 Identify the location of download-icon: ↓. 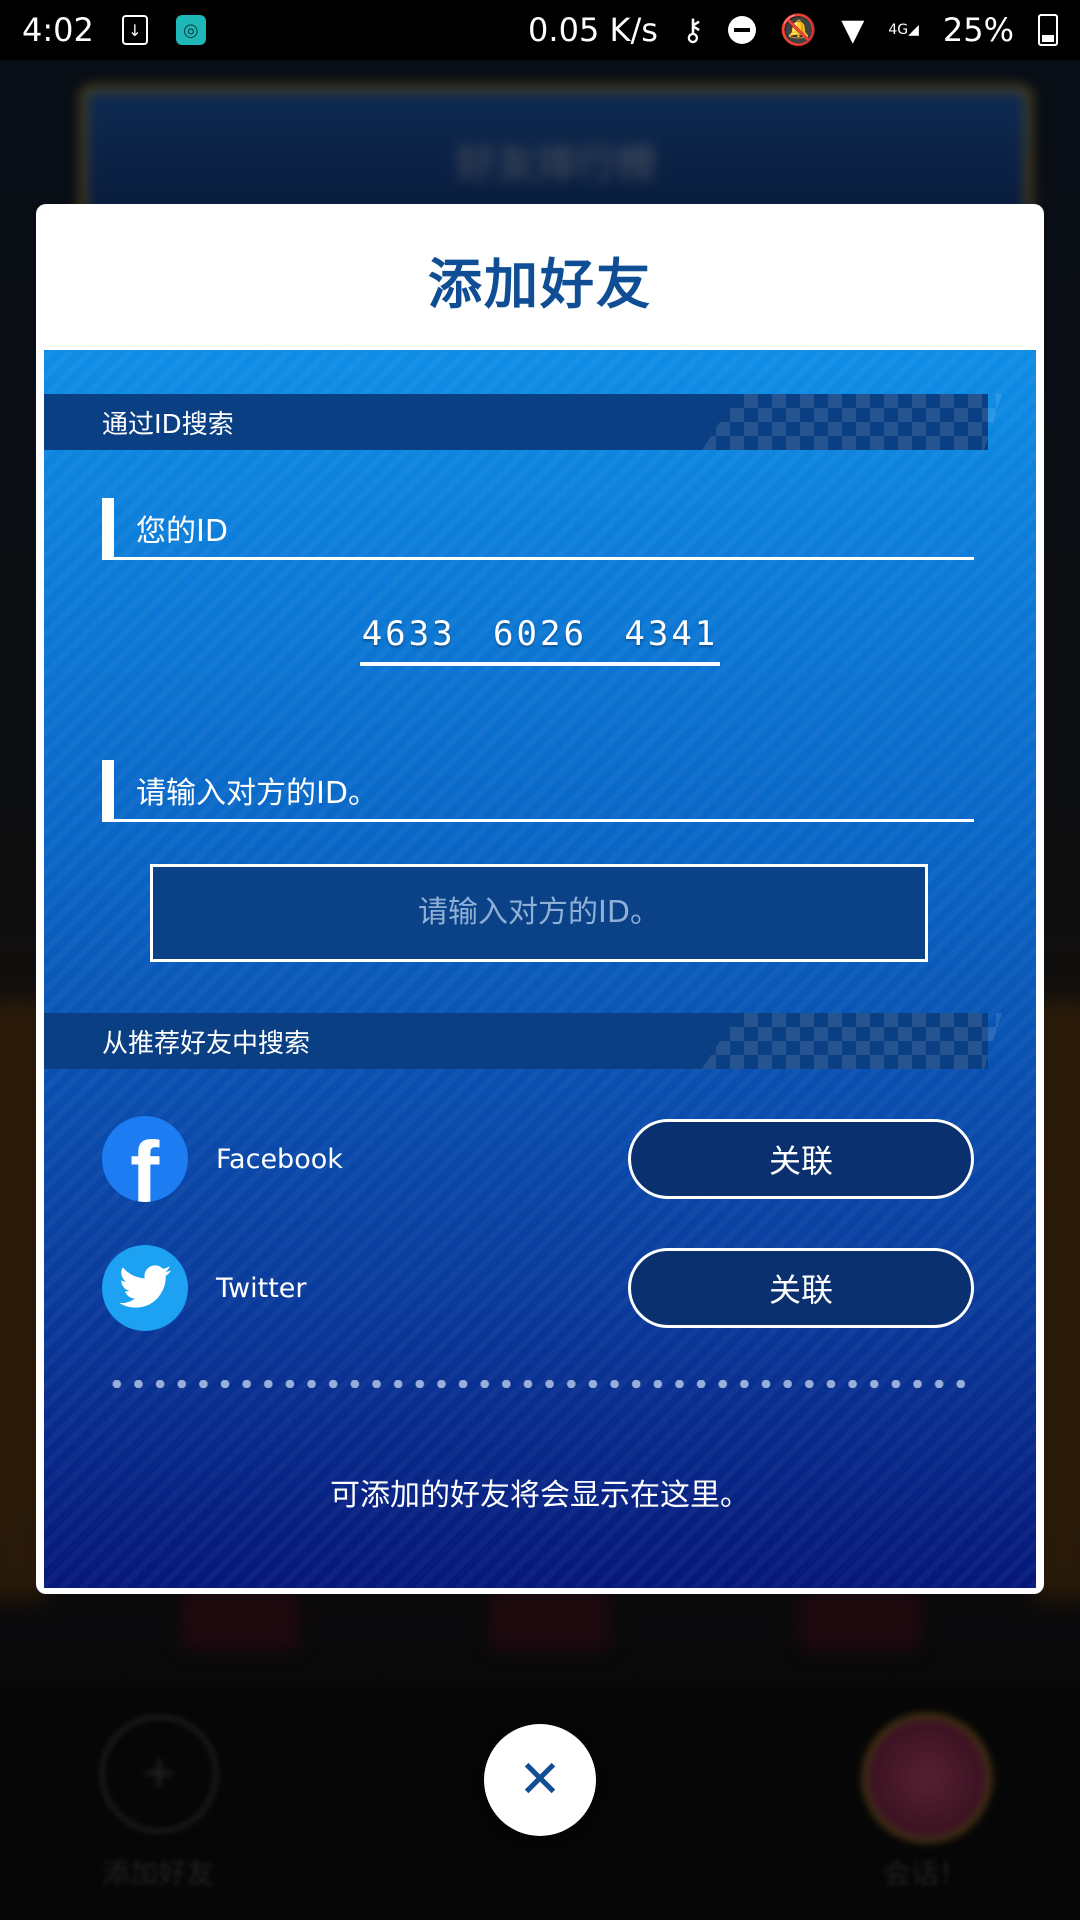
(134, 30).